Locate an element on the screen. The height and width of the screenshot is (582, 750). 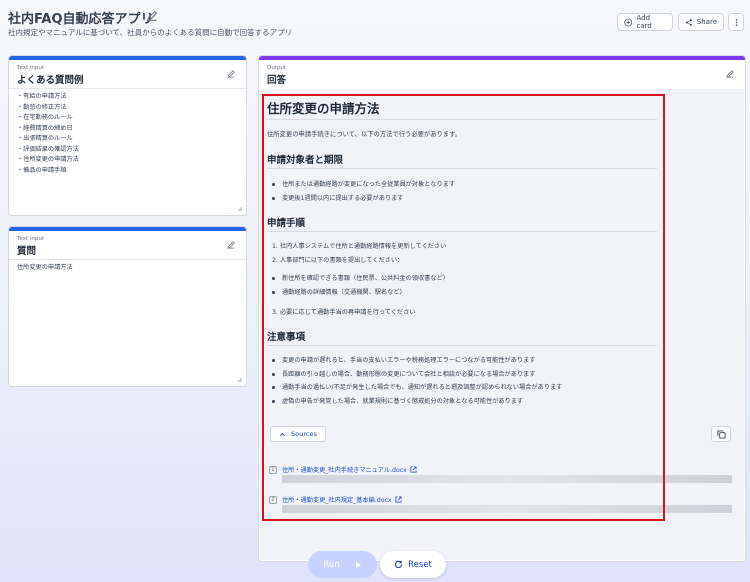
add-card-button: Add card is located at coordinates (645, 22).